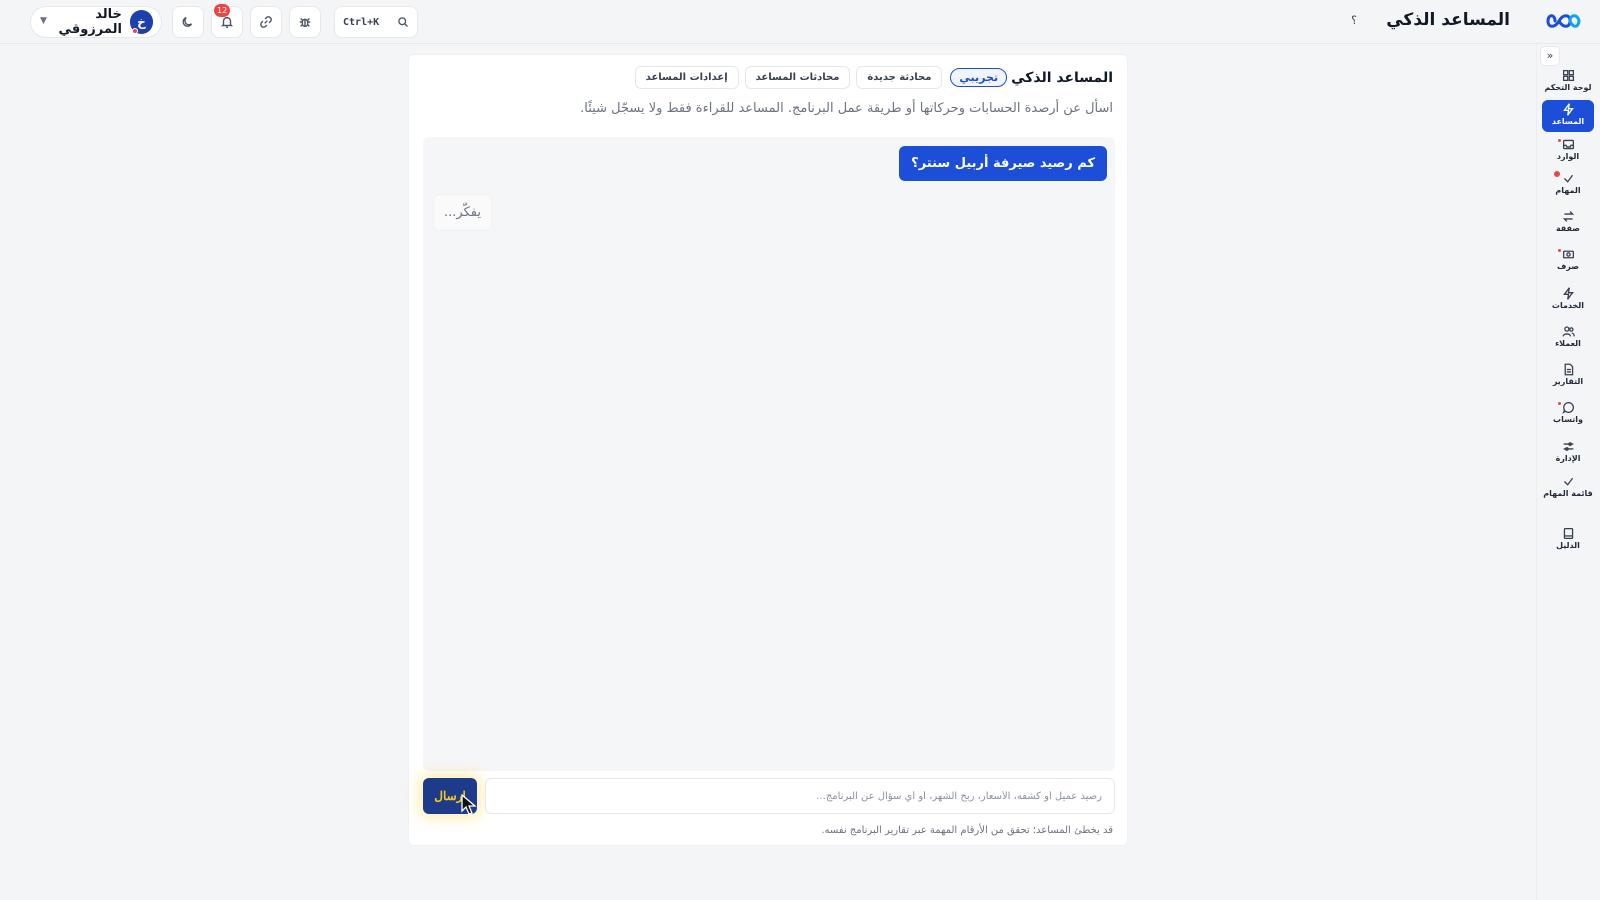 Image resolution: width=1600 pixels, height=900 pixels. What do you see at coordinates (1003, 163) in the screenshot?
I see `user-message: كم رصيد صيرفة أربيل سنتر؟` at bounding box center [1003, 163].